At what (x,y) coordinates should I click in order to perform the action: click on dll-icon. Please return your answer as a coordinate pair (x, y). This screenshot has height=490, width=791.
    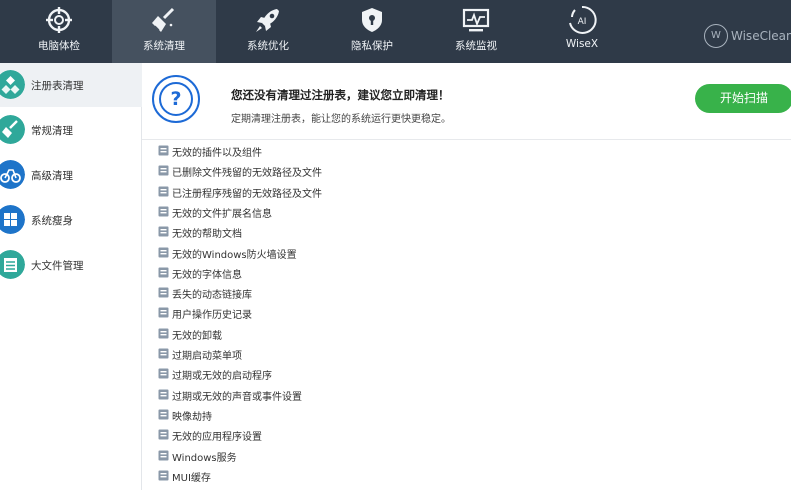
    Looking at the image, I should click on (163, 292).